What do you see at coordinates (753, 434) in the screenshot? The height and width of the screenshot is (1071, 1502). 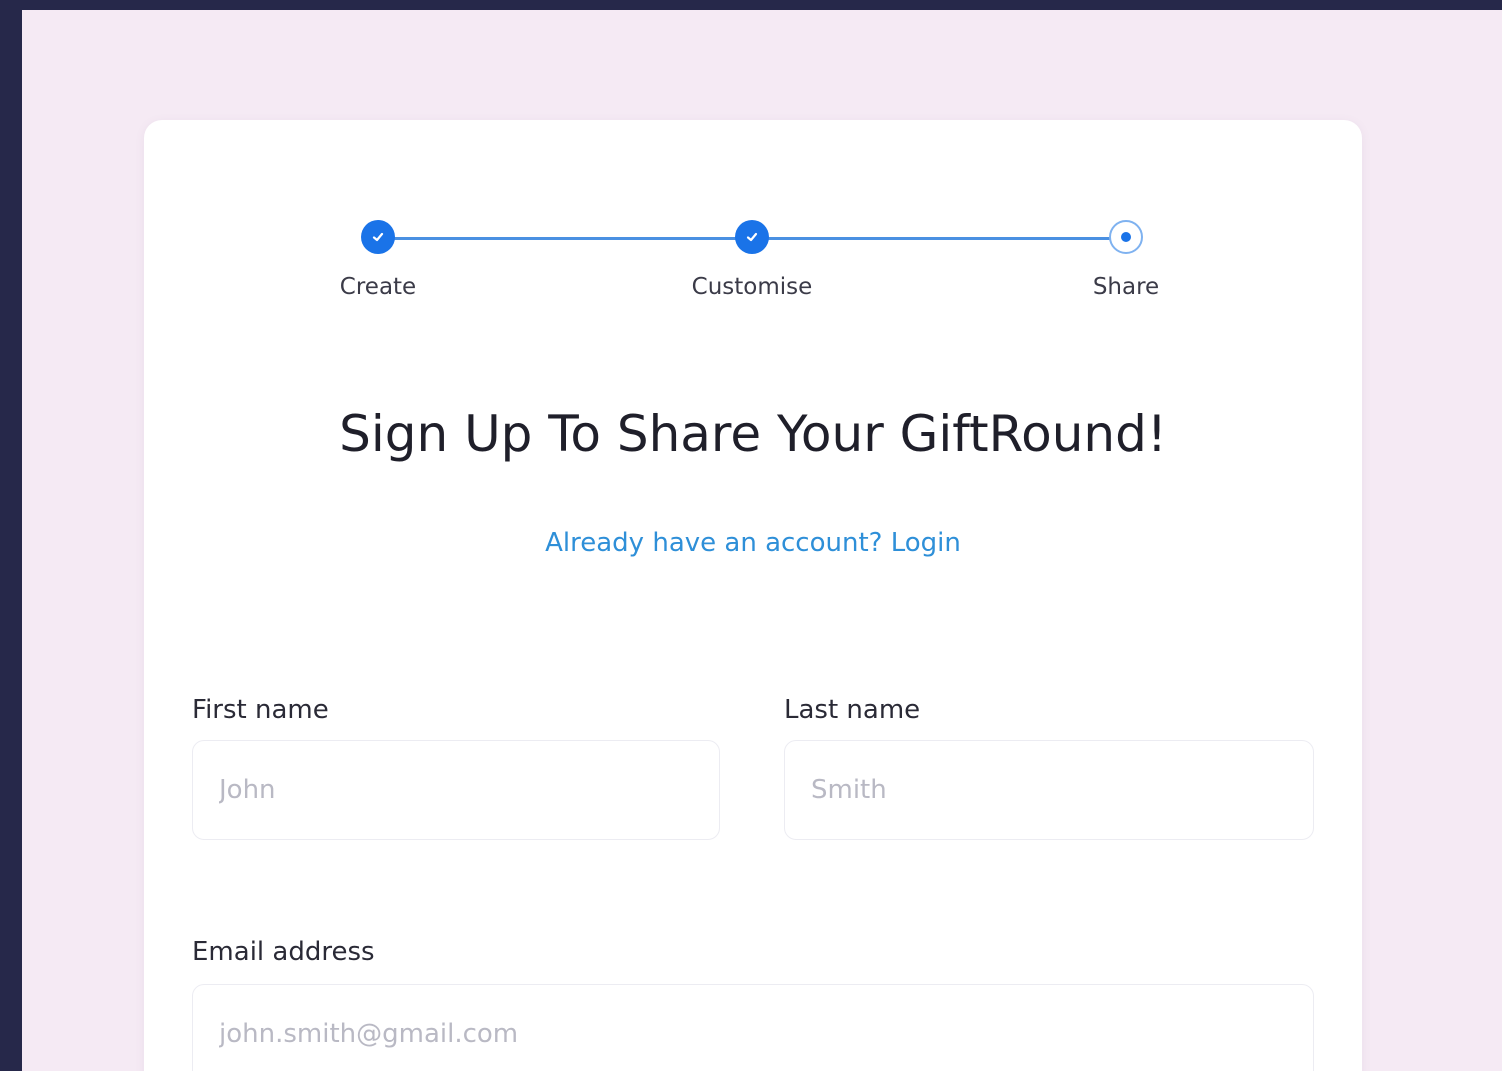 I see `page-title: Sign Up To Share Your GiftRound!` at bounding box center [753, 434].